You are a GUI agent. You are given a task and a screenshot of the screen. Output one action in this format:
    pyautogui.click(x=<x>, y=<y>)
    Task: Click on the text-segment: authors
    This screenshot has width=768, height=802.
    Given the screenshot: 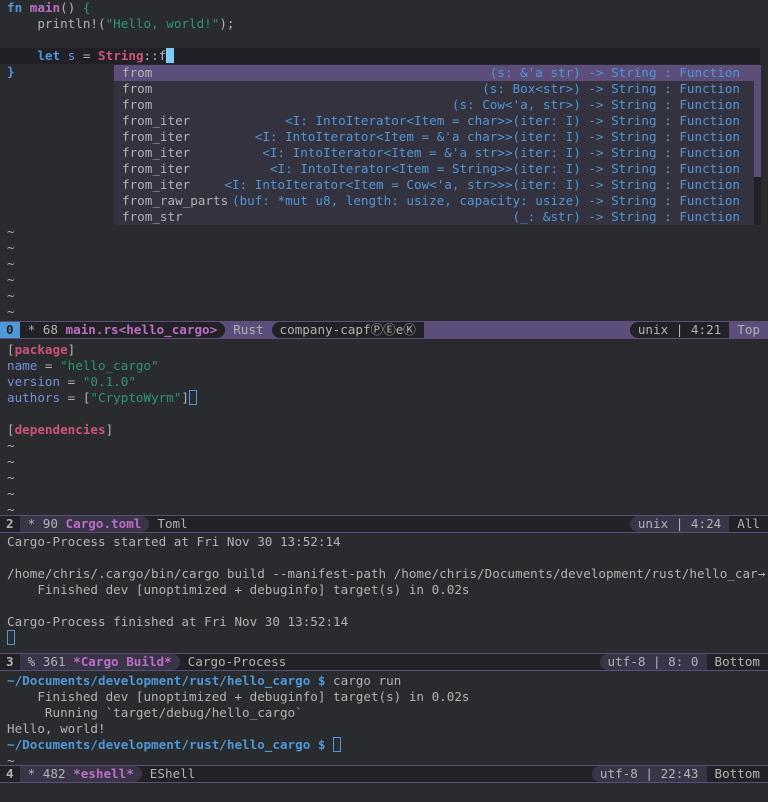 What is the action you would take?
    pyautogui.click(x=34, y=397)
    